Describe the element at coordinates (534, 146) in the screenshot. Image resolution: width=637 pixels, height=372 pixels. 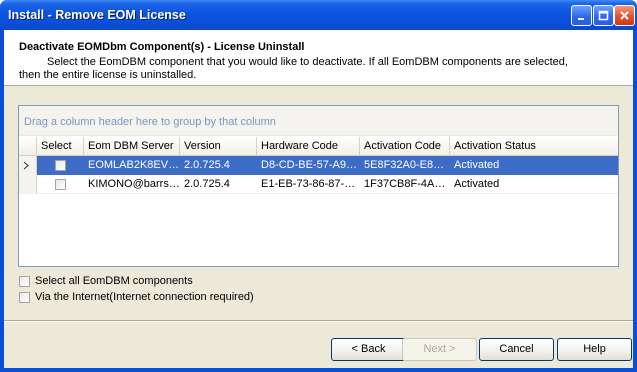
I see `column-activation-status: Activation Status` at that location.